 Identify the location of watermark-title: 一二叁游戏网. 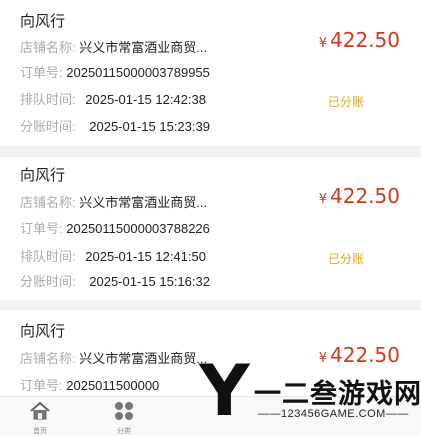
(337, 394).